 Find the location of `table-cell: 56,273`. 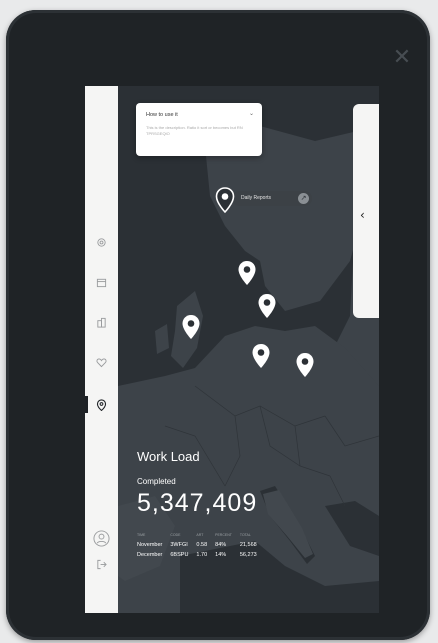

table-cell: 56,273 is located at coordinates (248, 555).